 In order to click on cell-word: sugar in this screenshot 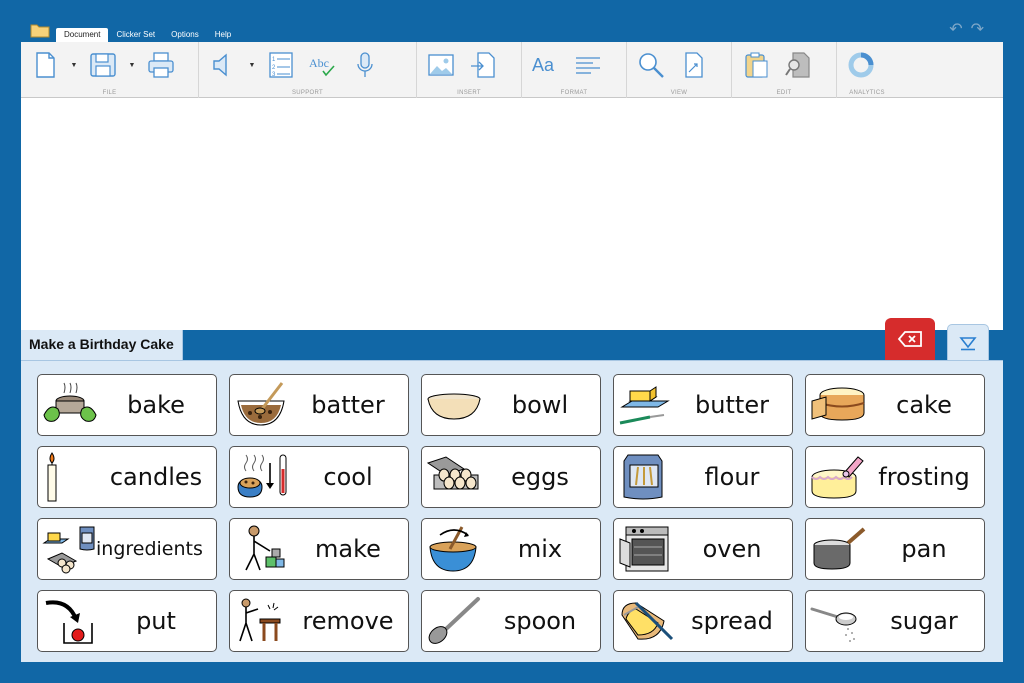, I will do `click(924, 621)`.